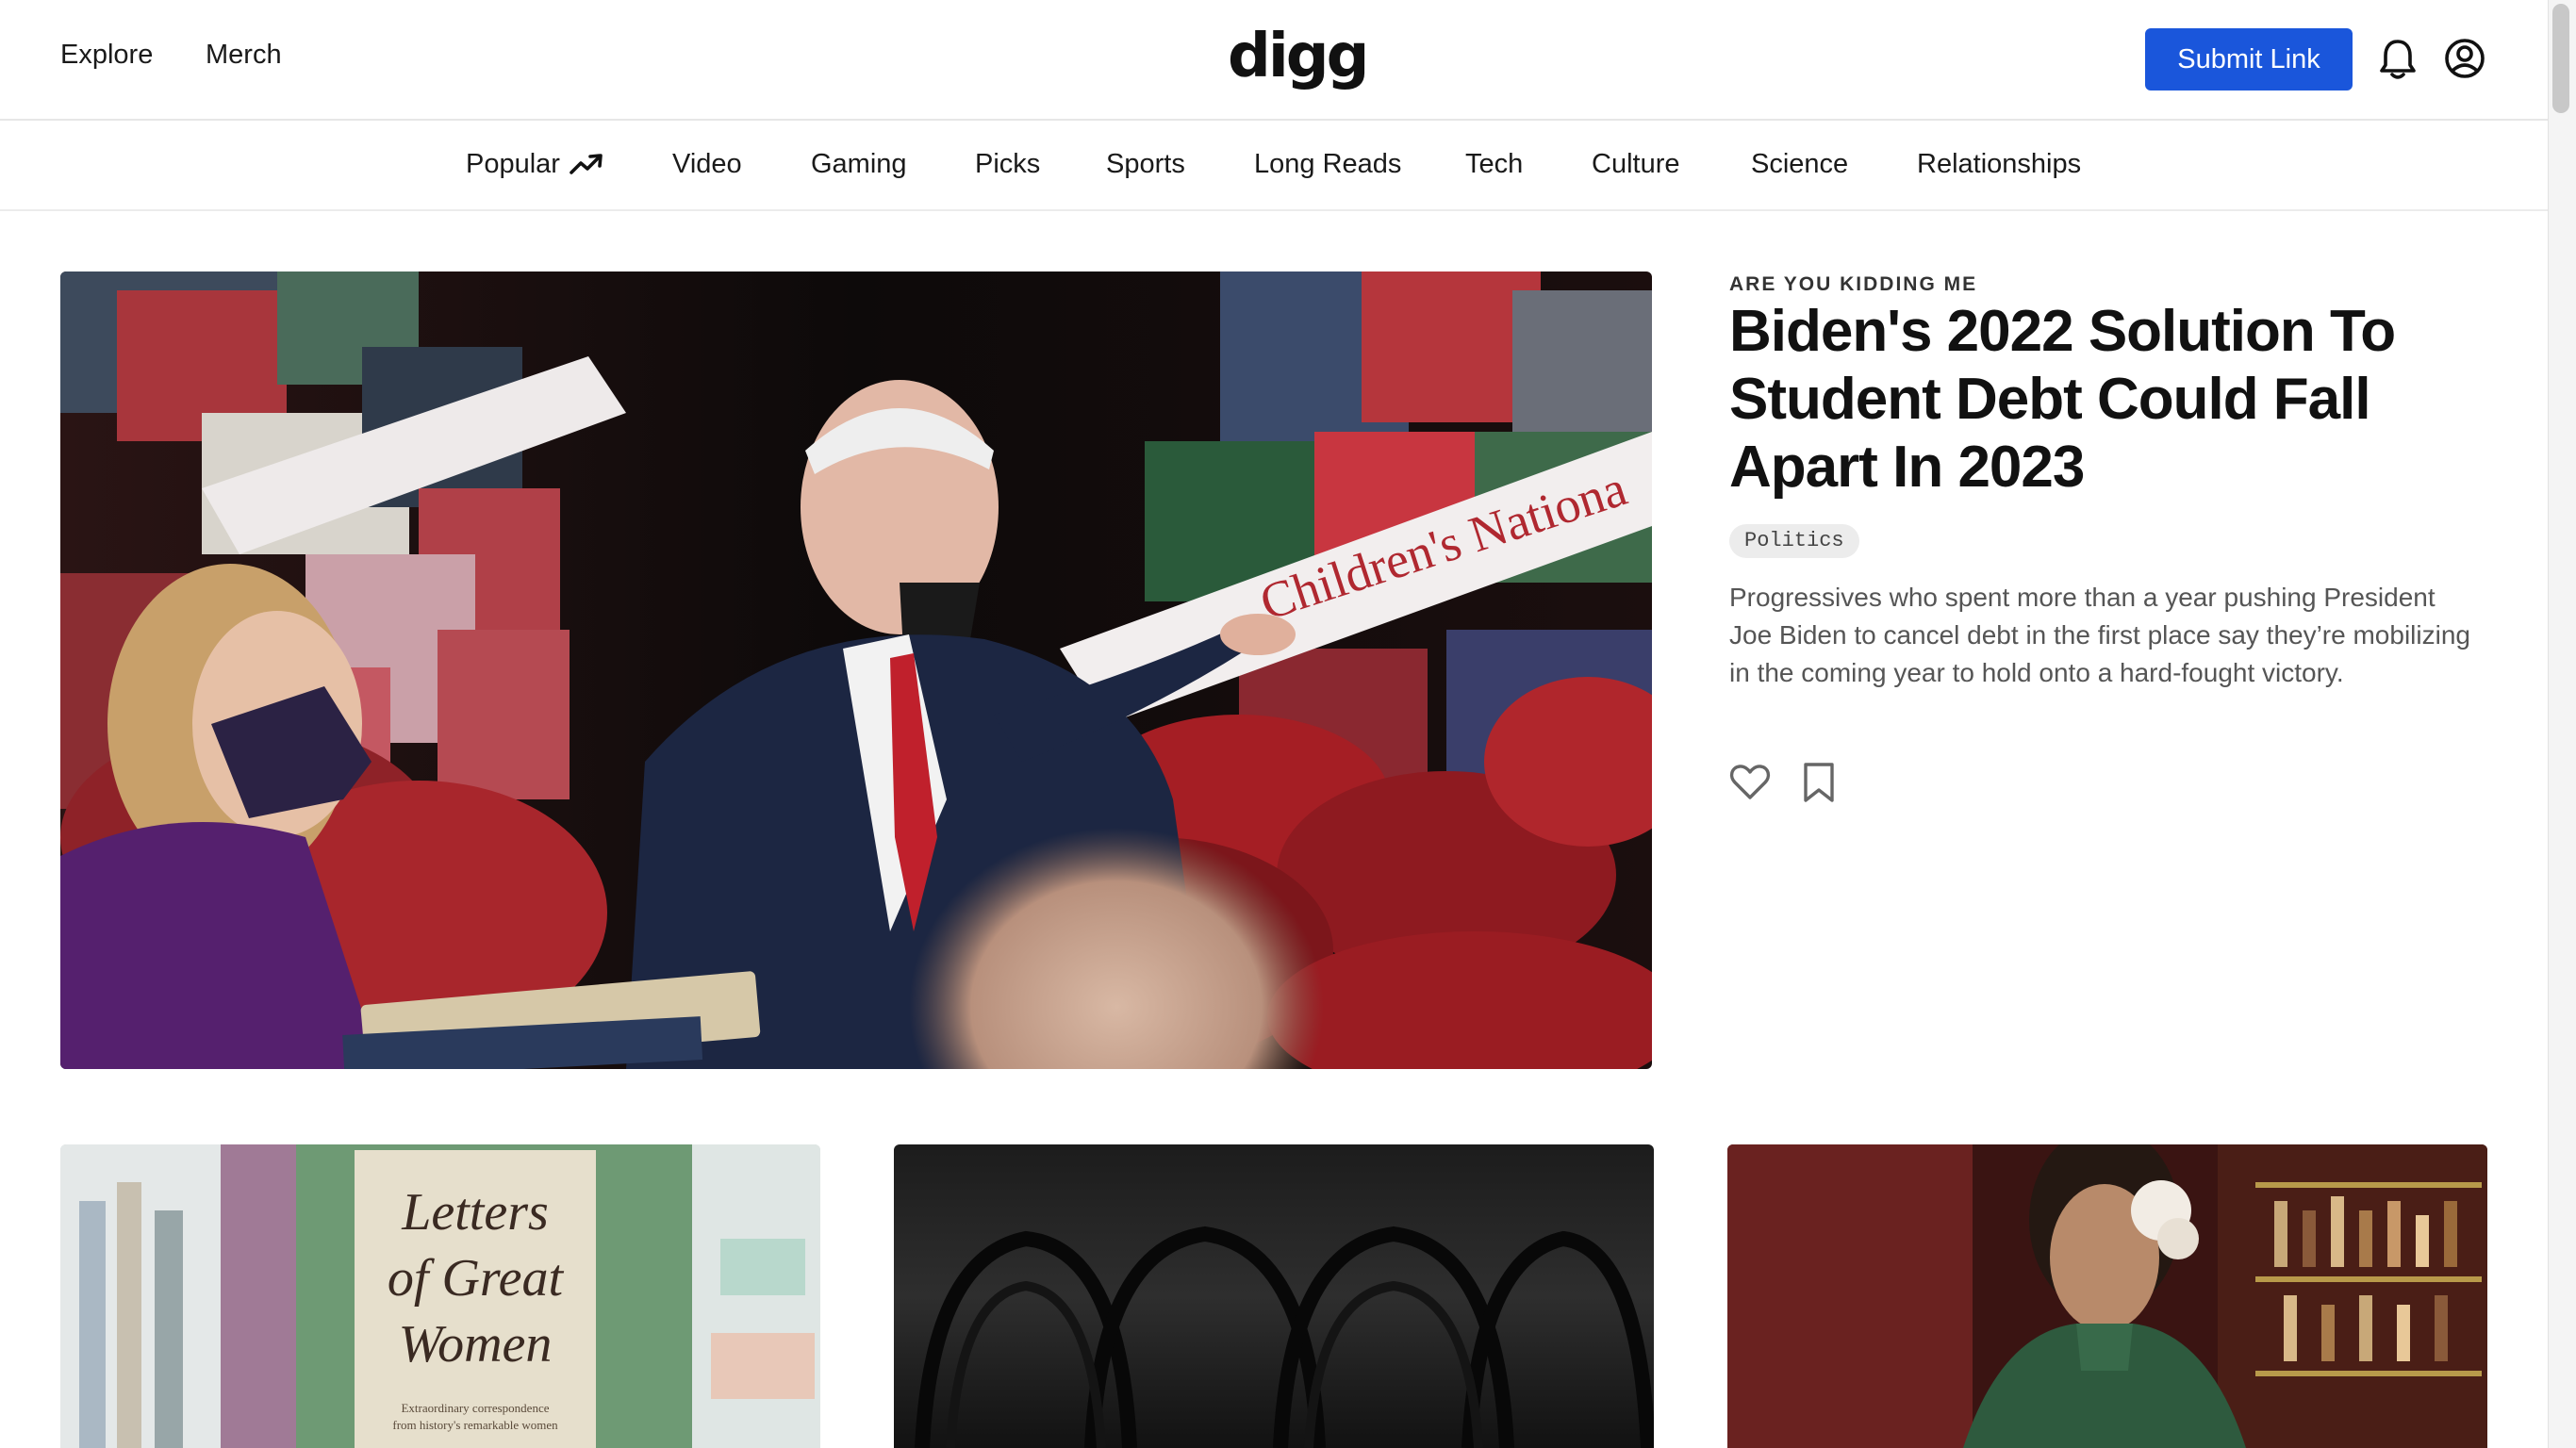  I want to click on bell-icon, so click(2398, 59).